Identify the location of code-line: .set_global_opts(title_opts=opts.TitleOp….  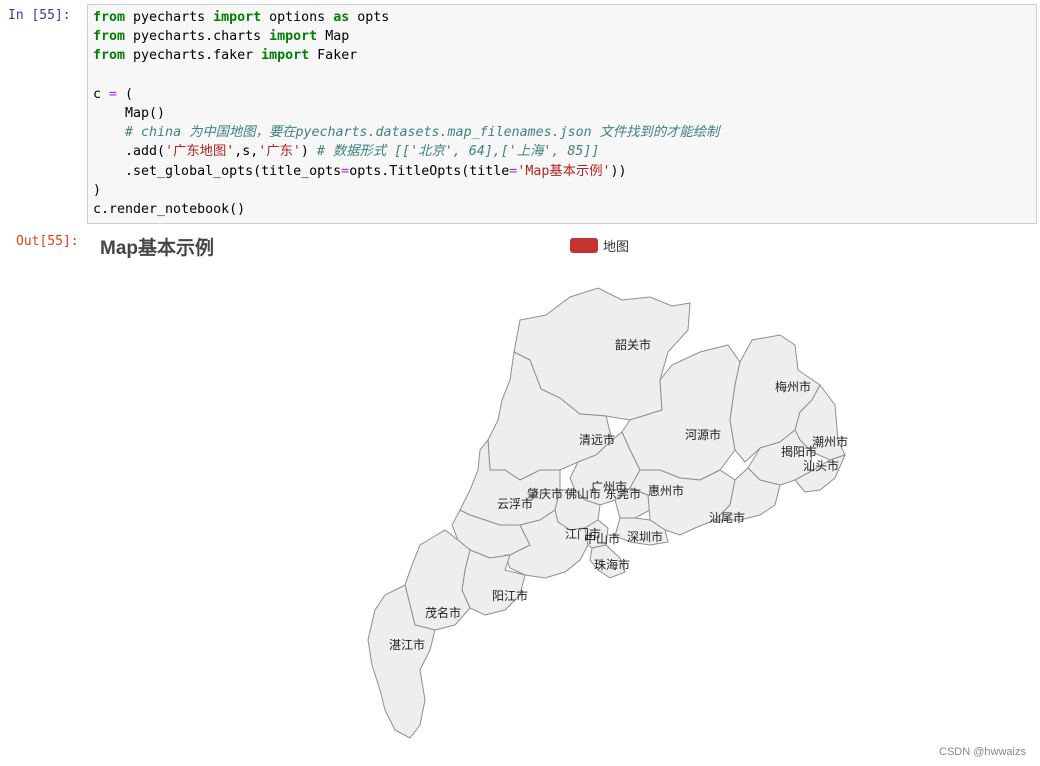
(360, 171).